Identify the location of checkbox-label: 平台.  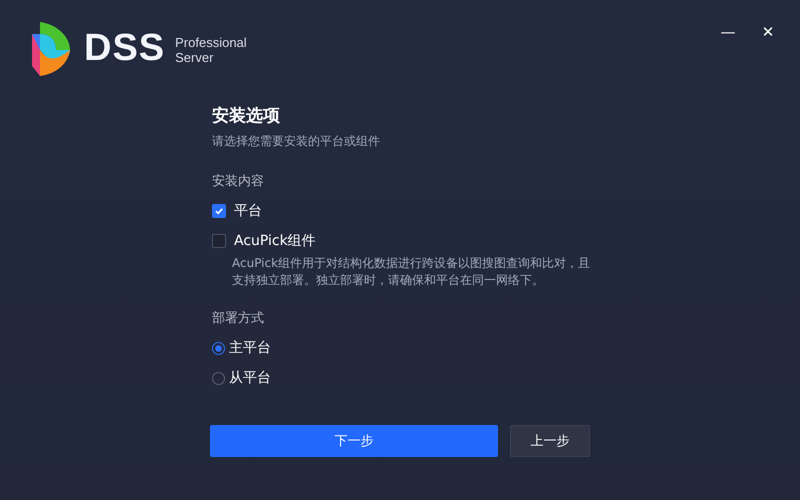
(248, 211).